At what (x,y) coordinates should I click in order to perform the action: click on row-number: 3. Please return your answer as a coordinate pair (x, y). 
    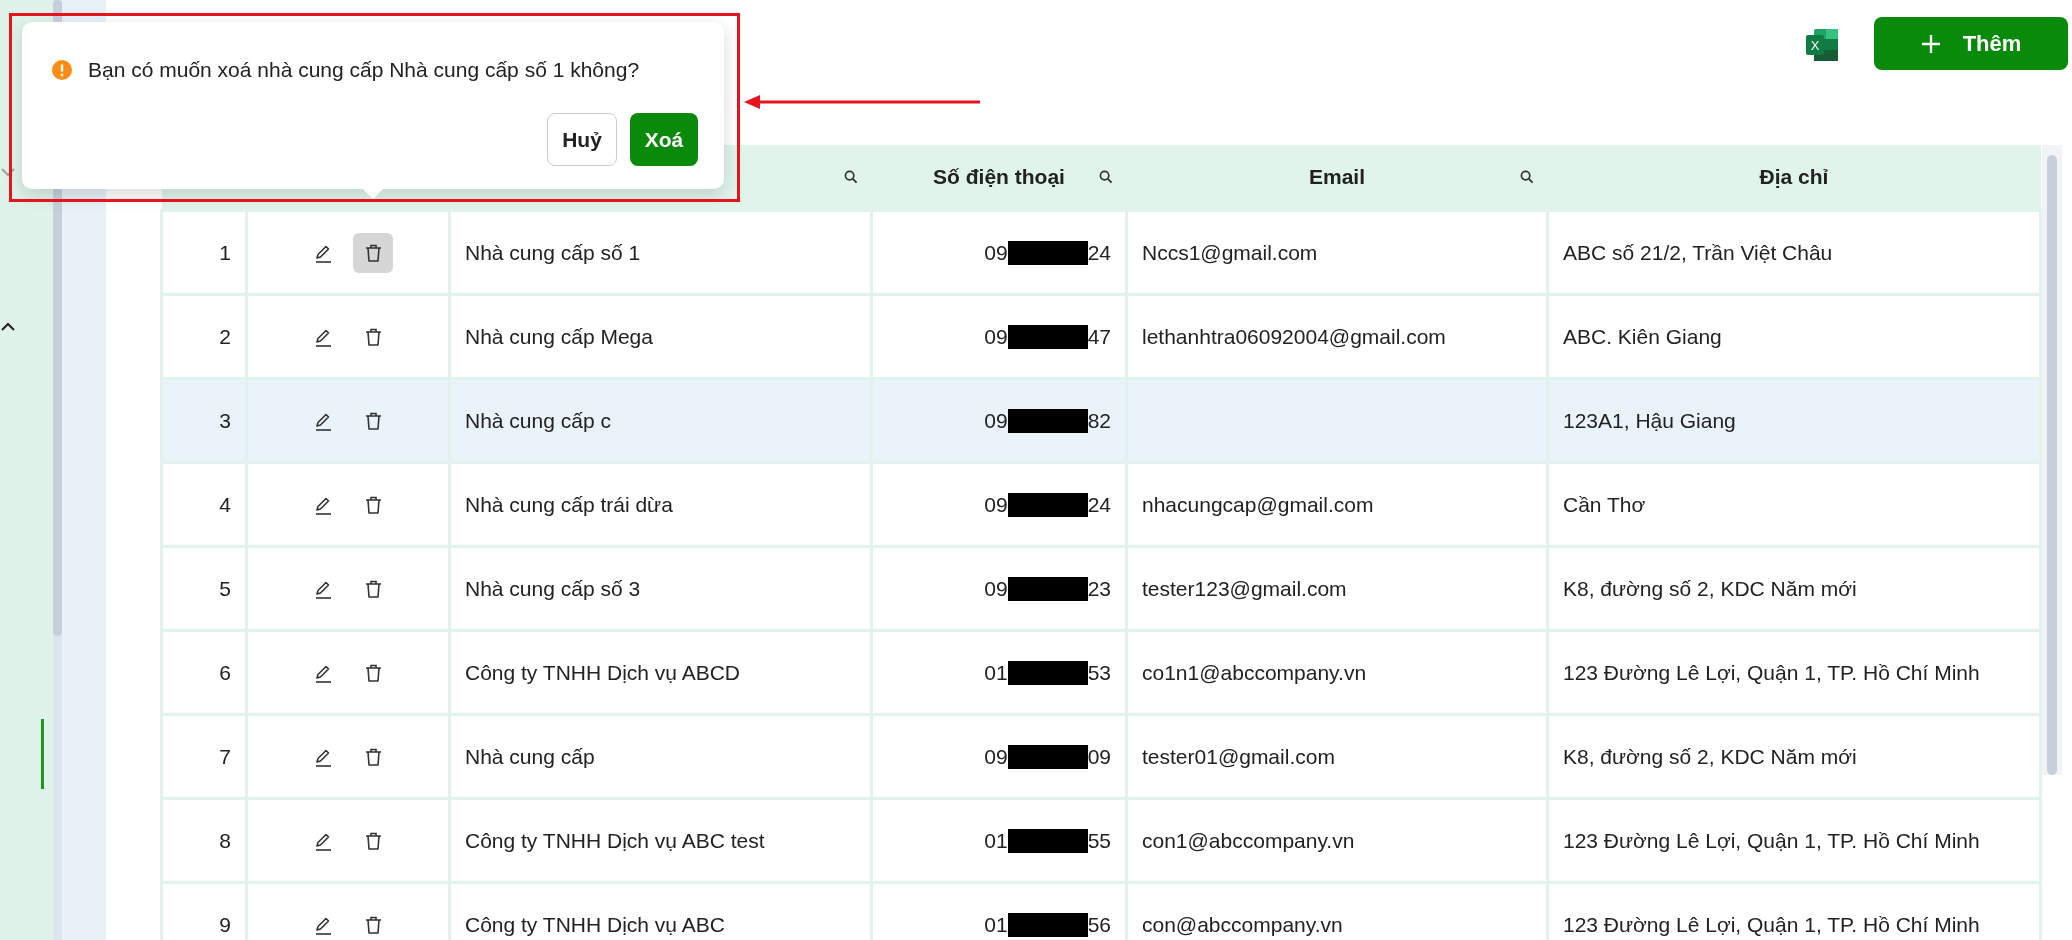
    Looking at the image, I should click on (225, 420).